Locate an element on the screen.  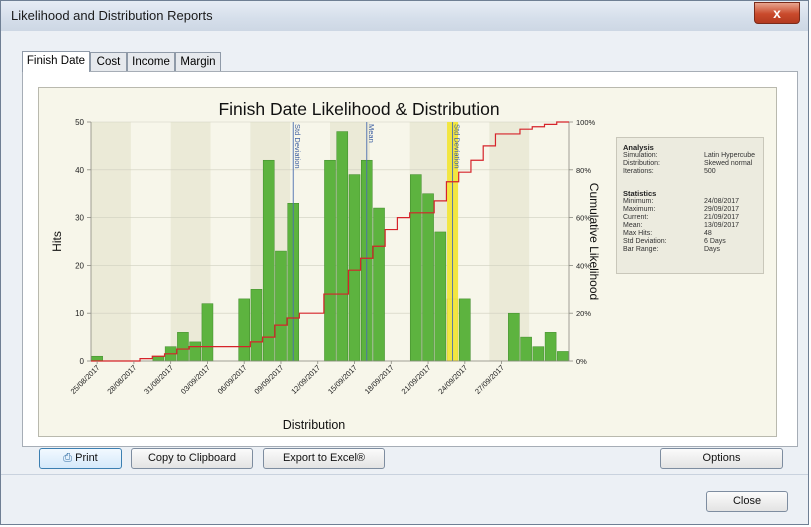
marker-label: Mean is located at coordinates (371, 133).